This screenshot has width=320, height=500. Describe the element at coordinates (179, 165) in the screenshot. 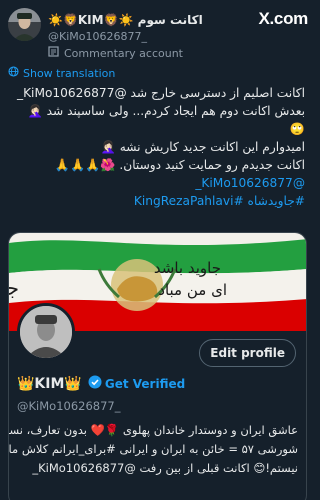

I see `tweet-line-5: اکانت جدیدم رو حمایت کنید دوستان. 🌺🙏🙏🙏` at that location.